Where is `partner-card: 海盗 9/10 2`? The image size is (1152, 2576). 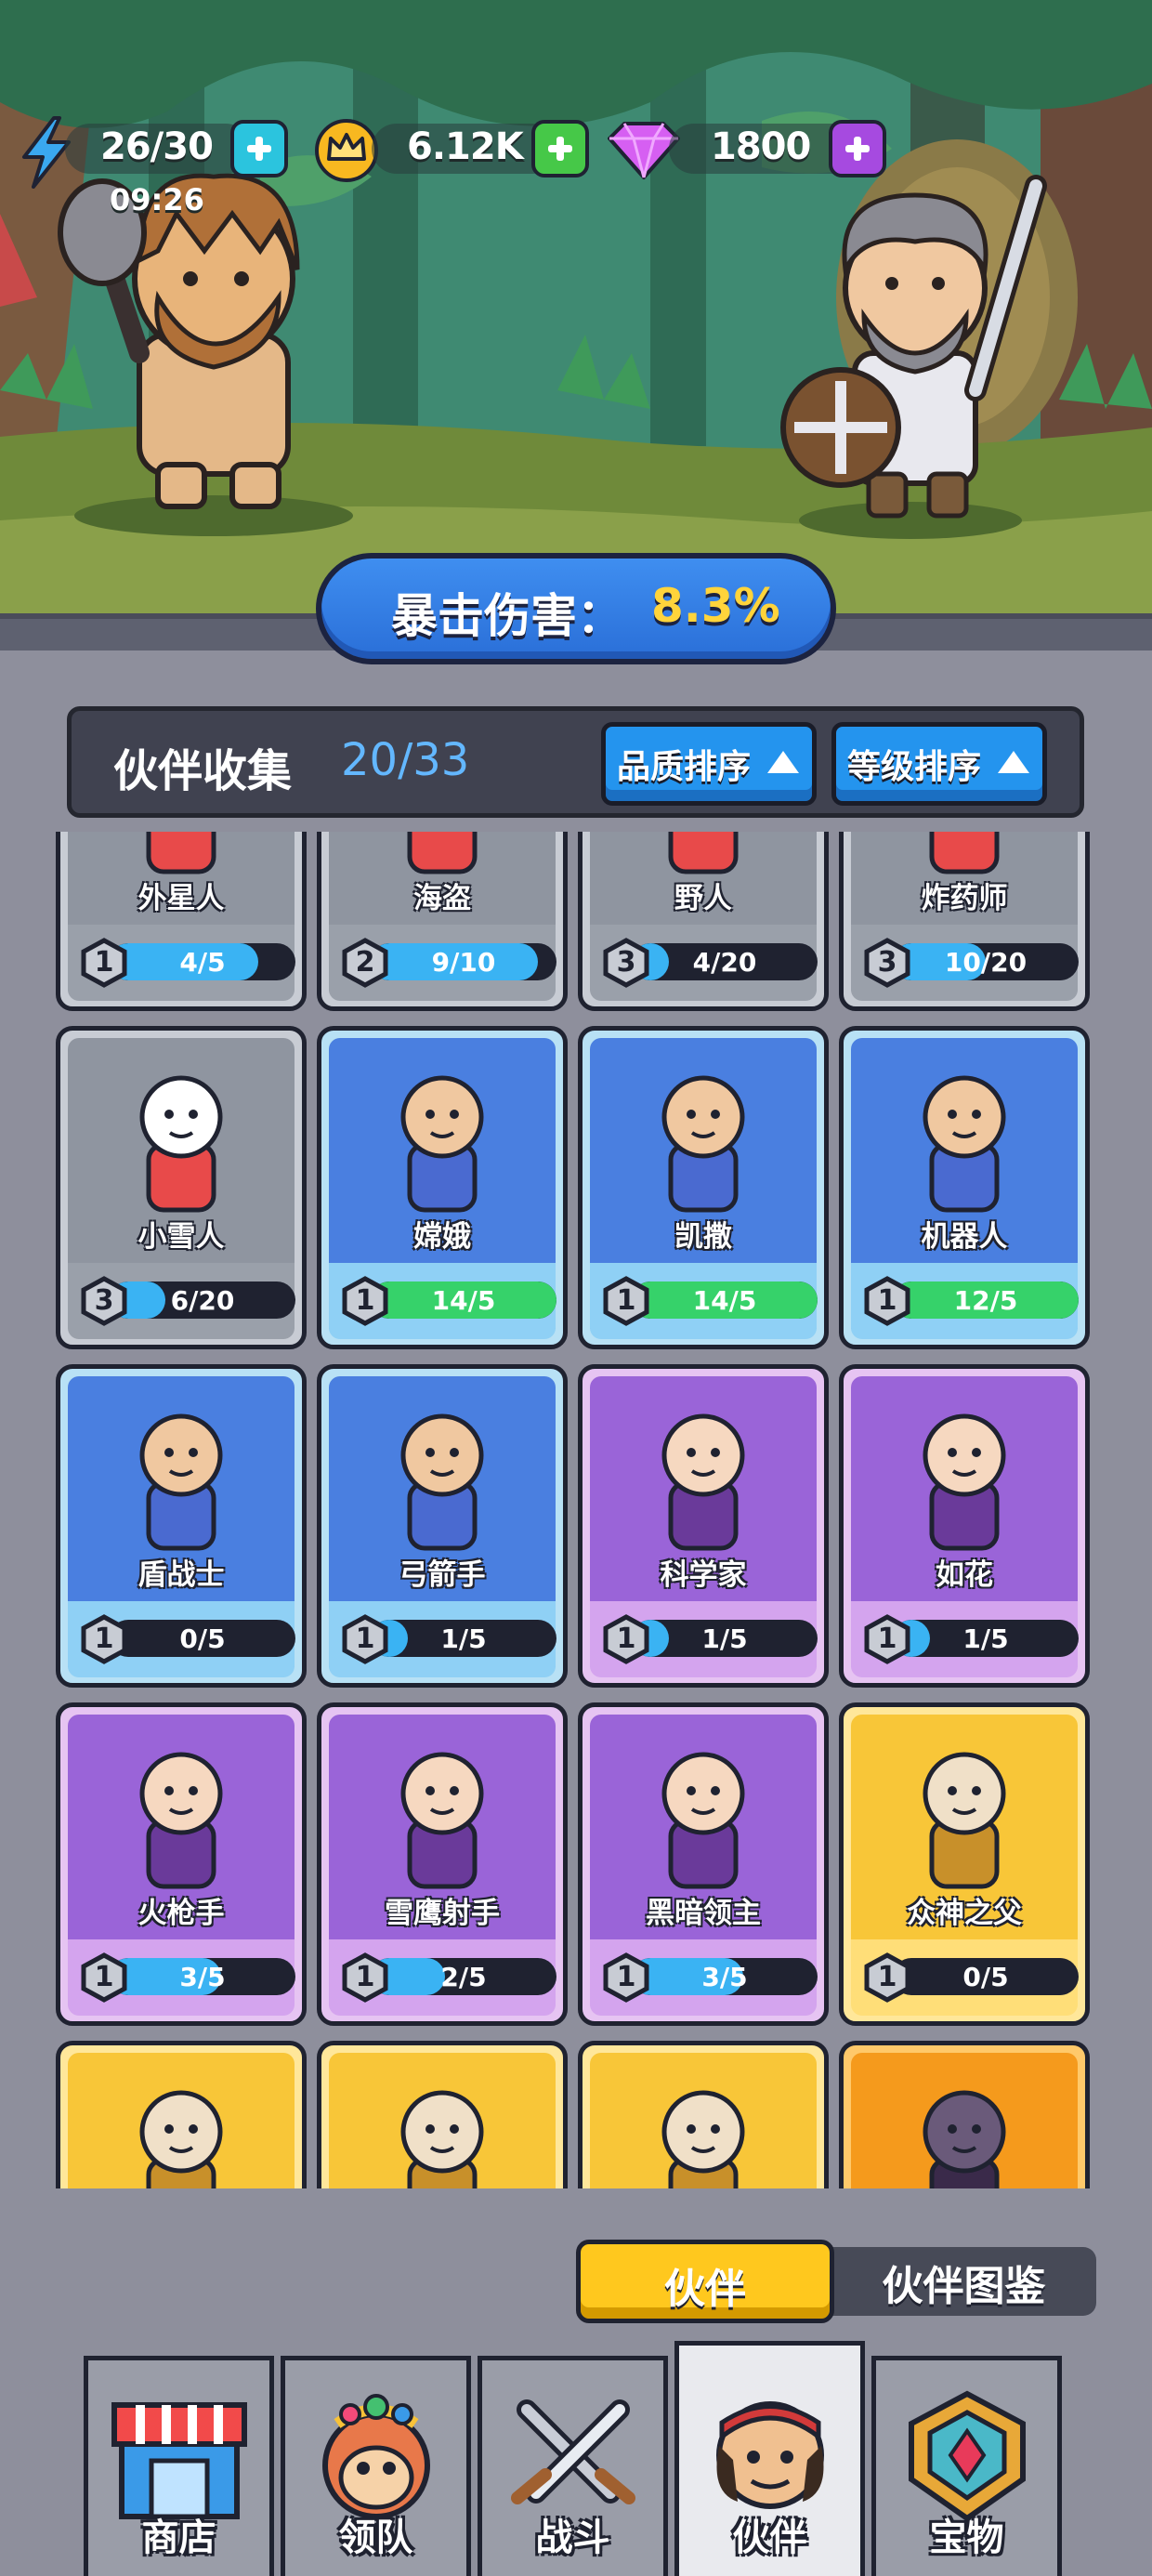 partner-card: 海盗 9/10 2 is located at coordinates (442, 921).